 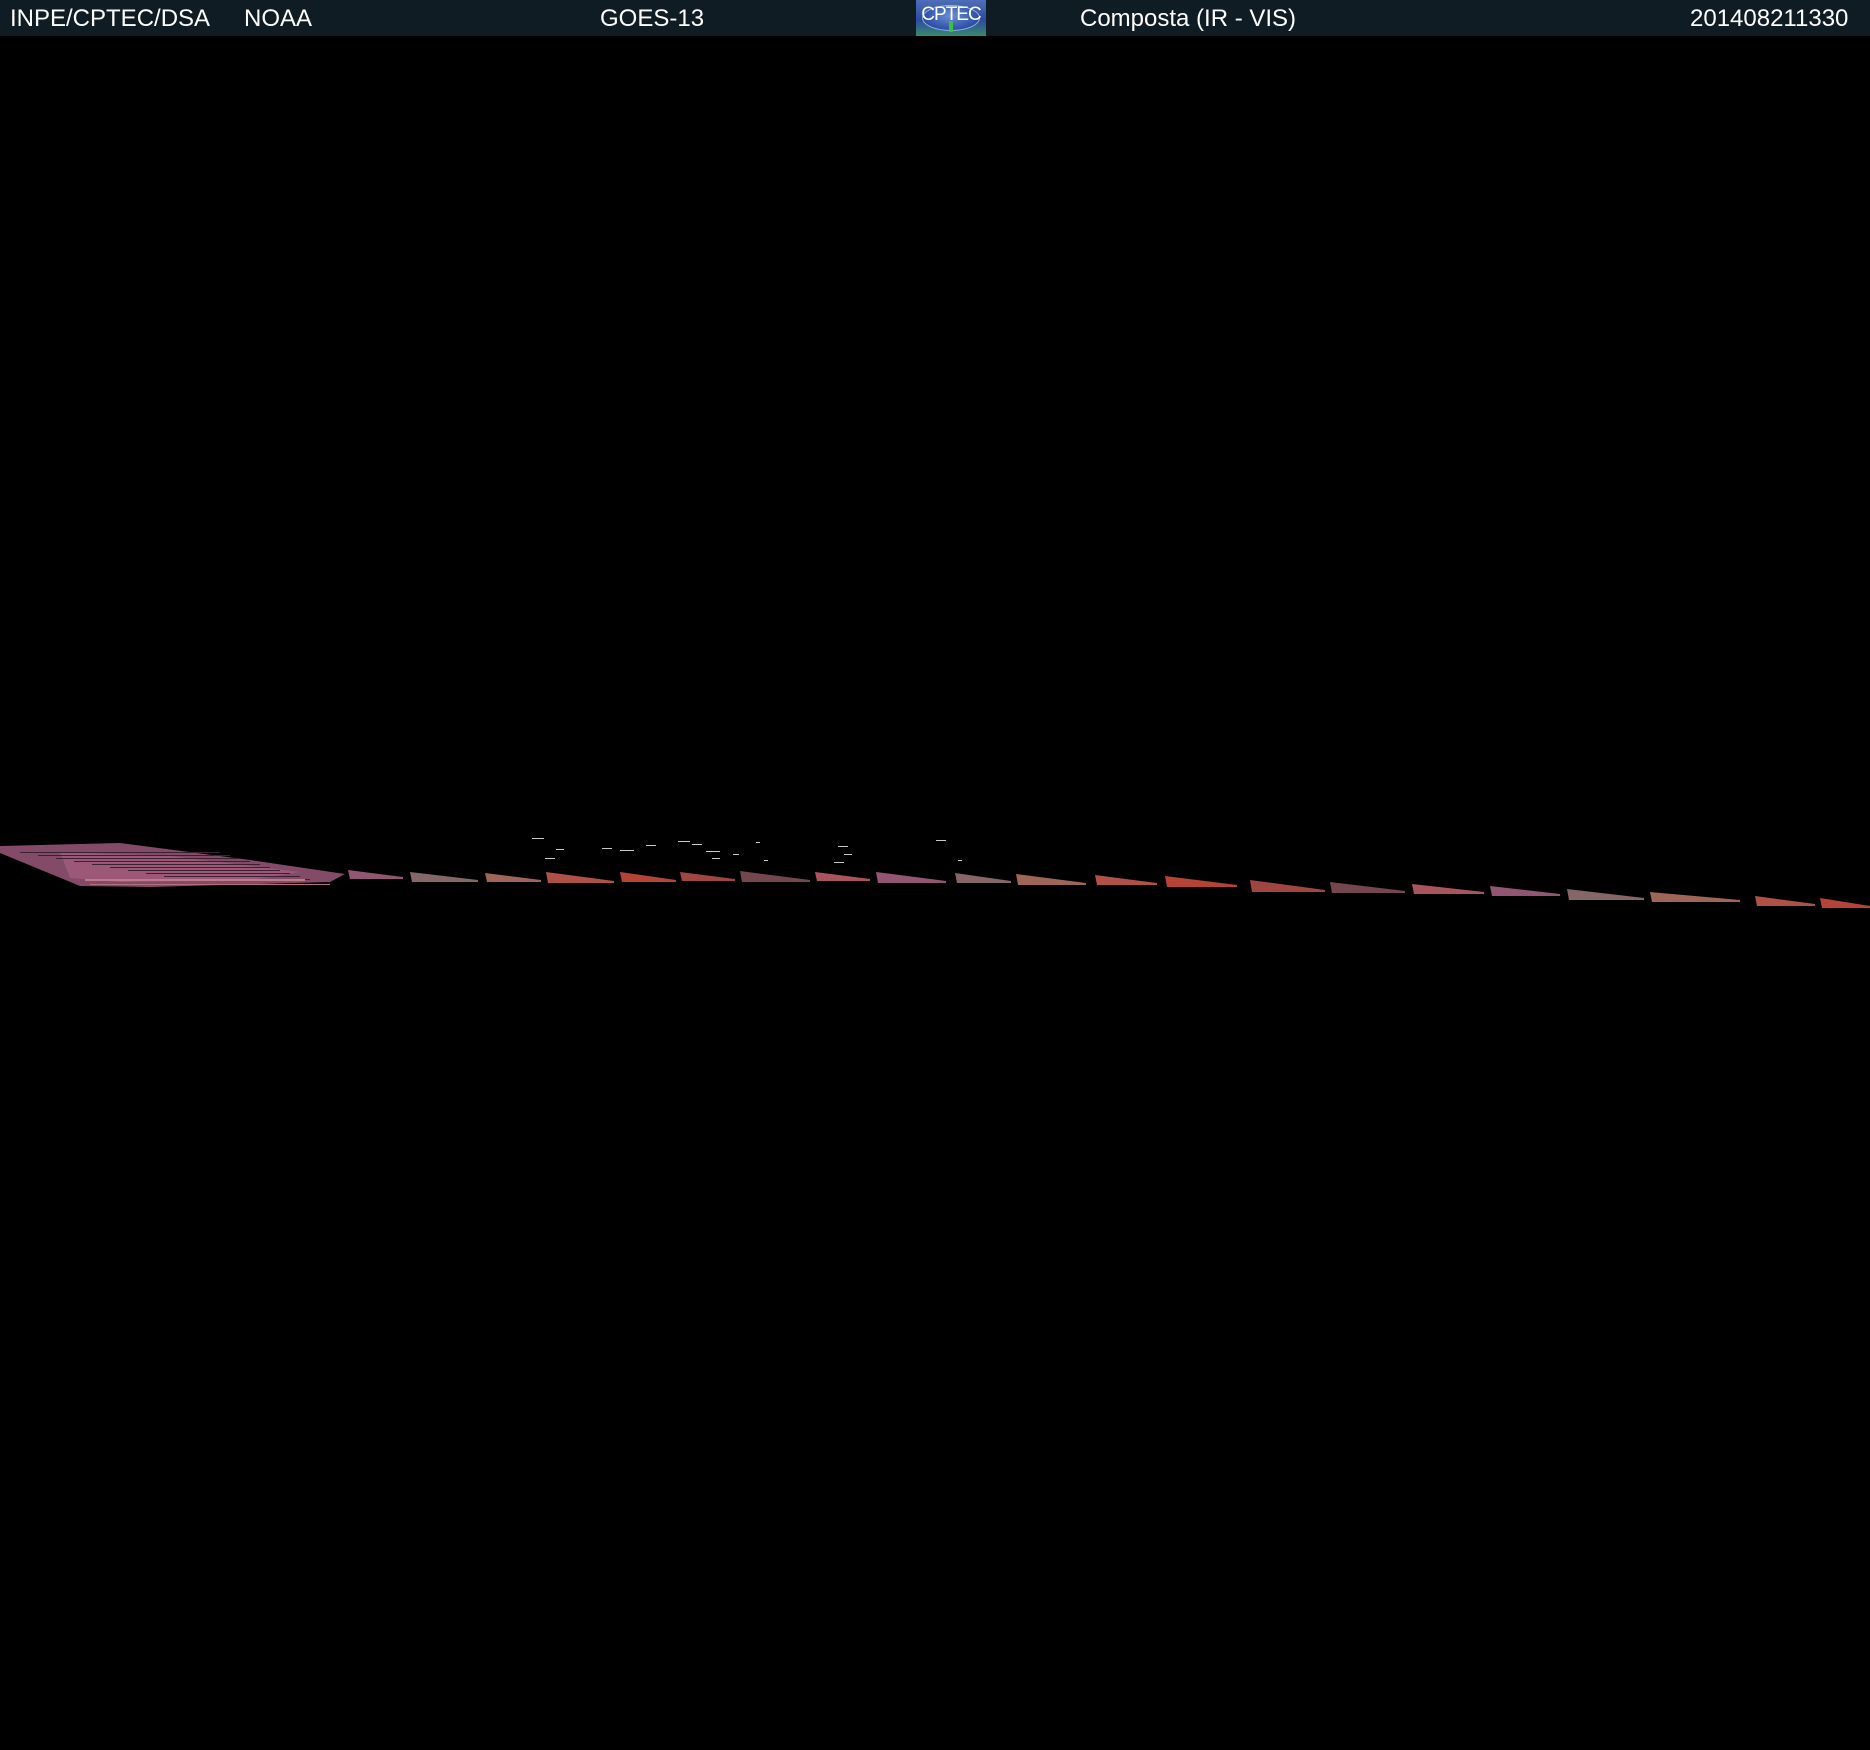 What do you see at coordinates (652, 18) in the screenshot?
I see `satellite-label: GOES-13` at bounding box center [652, 18].